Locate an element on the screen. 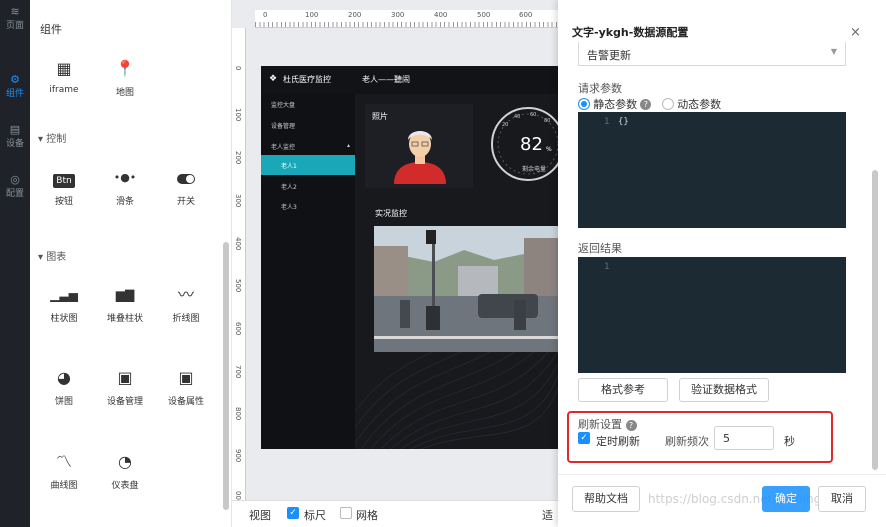 The height and width of the screenshot is (527, 886). cancel-button: 取消 is located at coordinates (842, 499).